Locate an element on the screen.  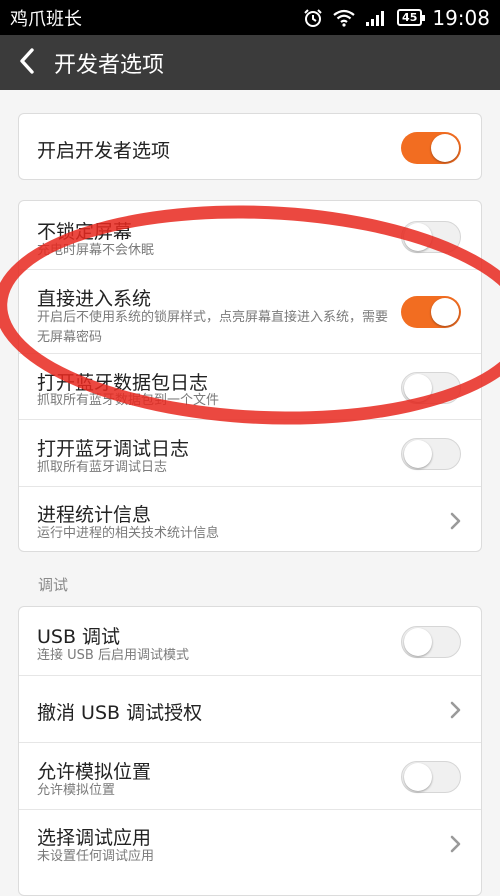
row-mock-location: 允许模拟位置 允许模拟位置 is located at coordinates (250, 775).